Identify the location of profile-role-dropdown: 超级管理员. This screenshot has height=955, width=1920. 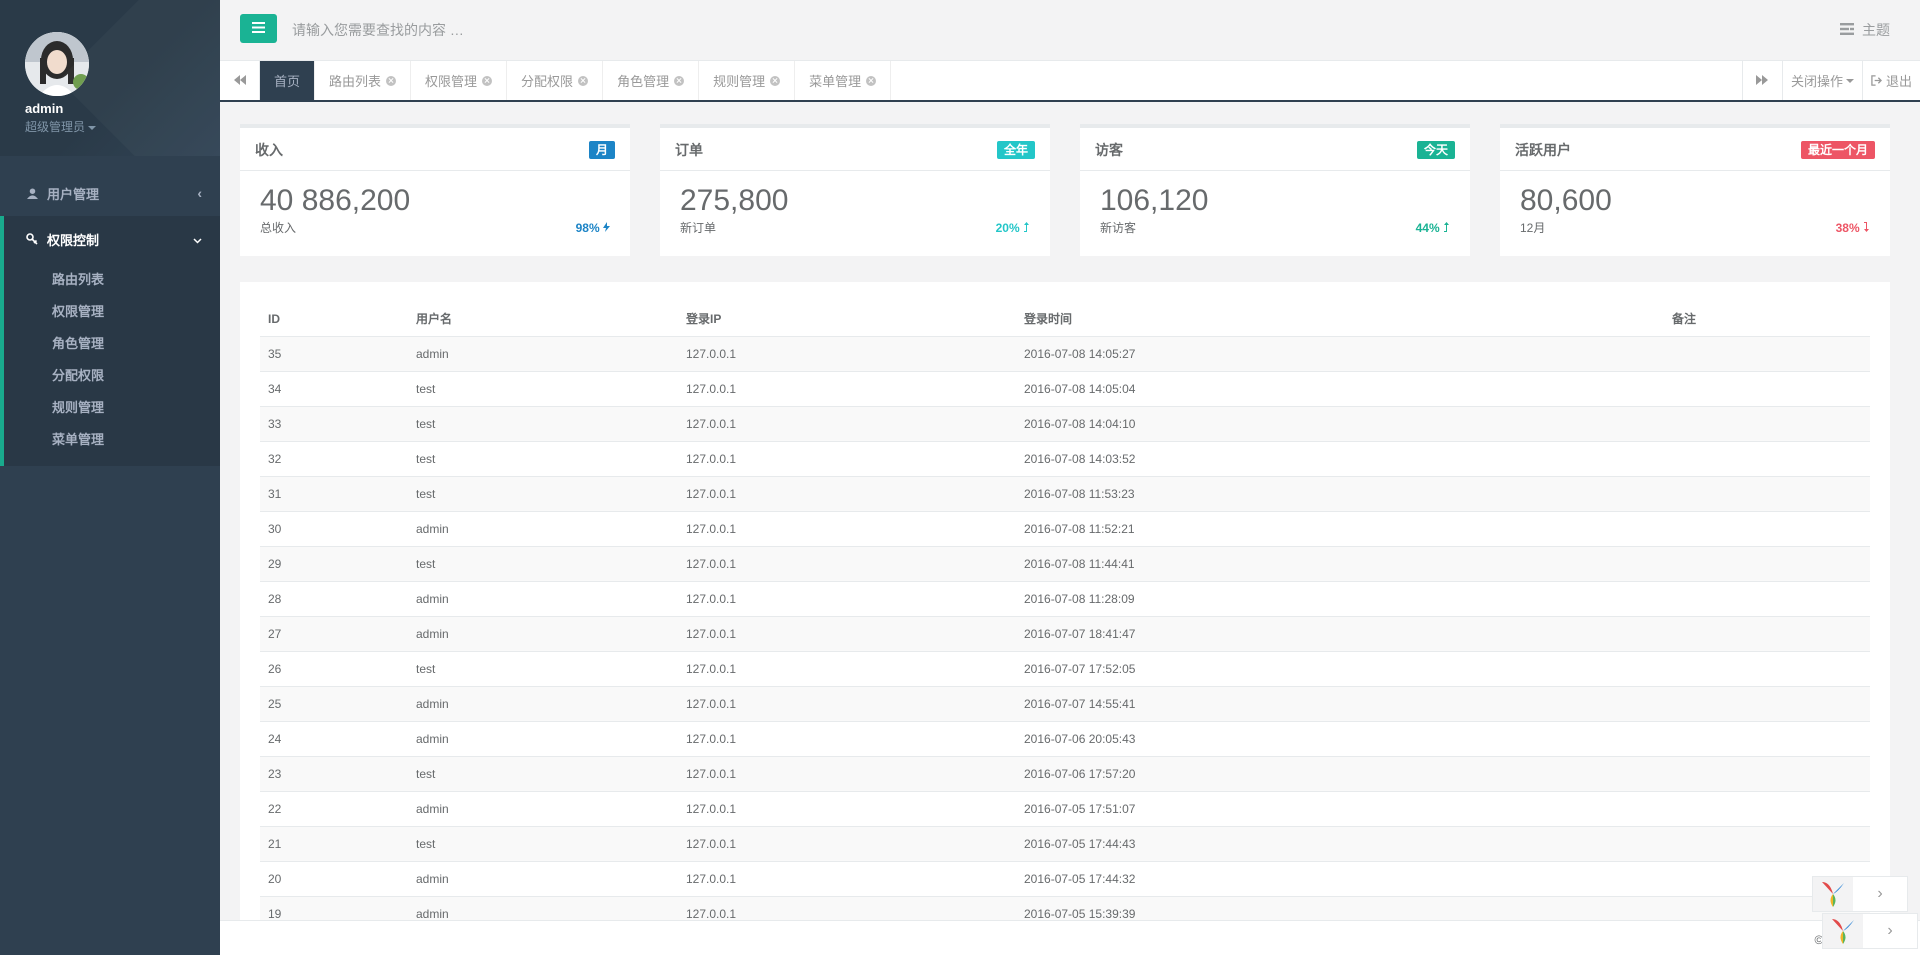
(110, 126).